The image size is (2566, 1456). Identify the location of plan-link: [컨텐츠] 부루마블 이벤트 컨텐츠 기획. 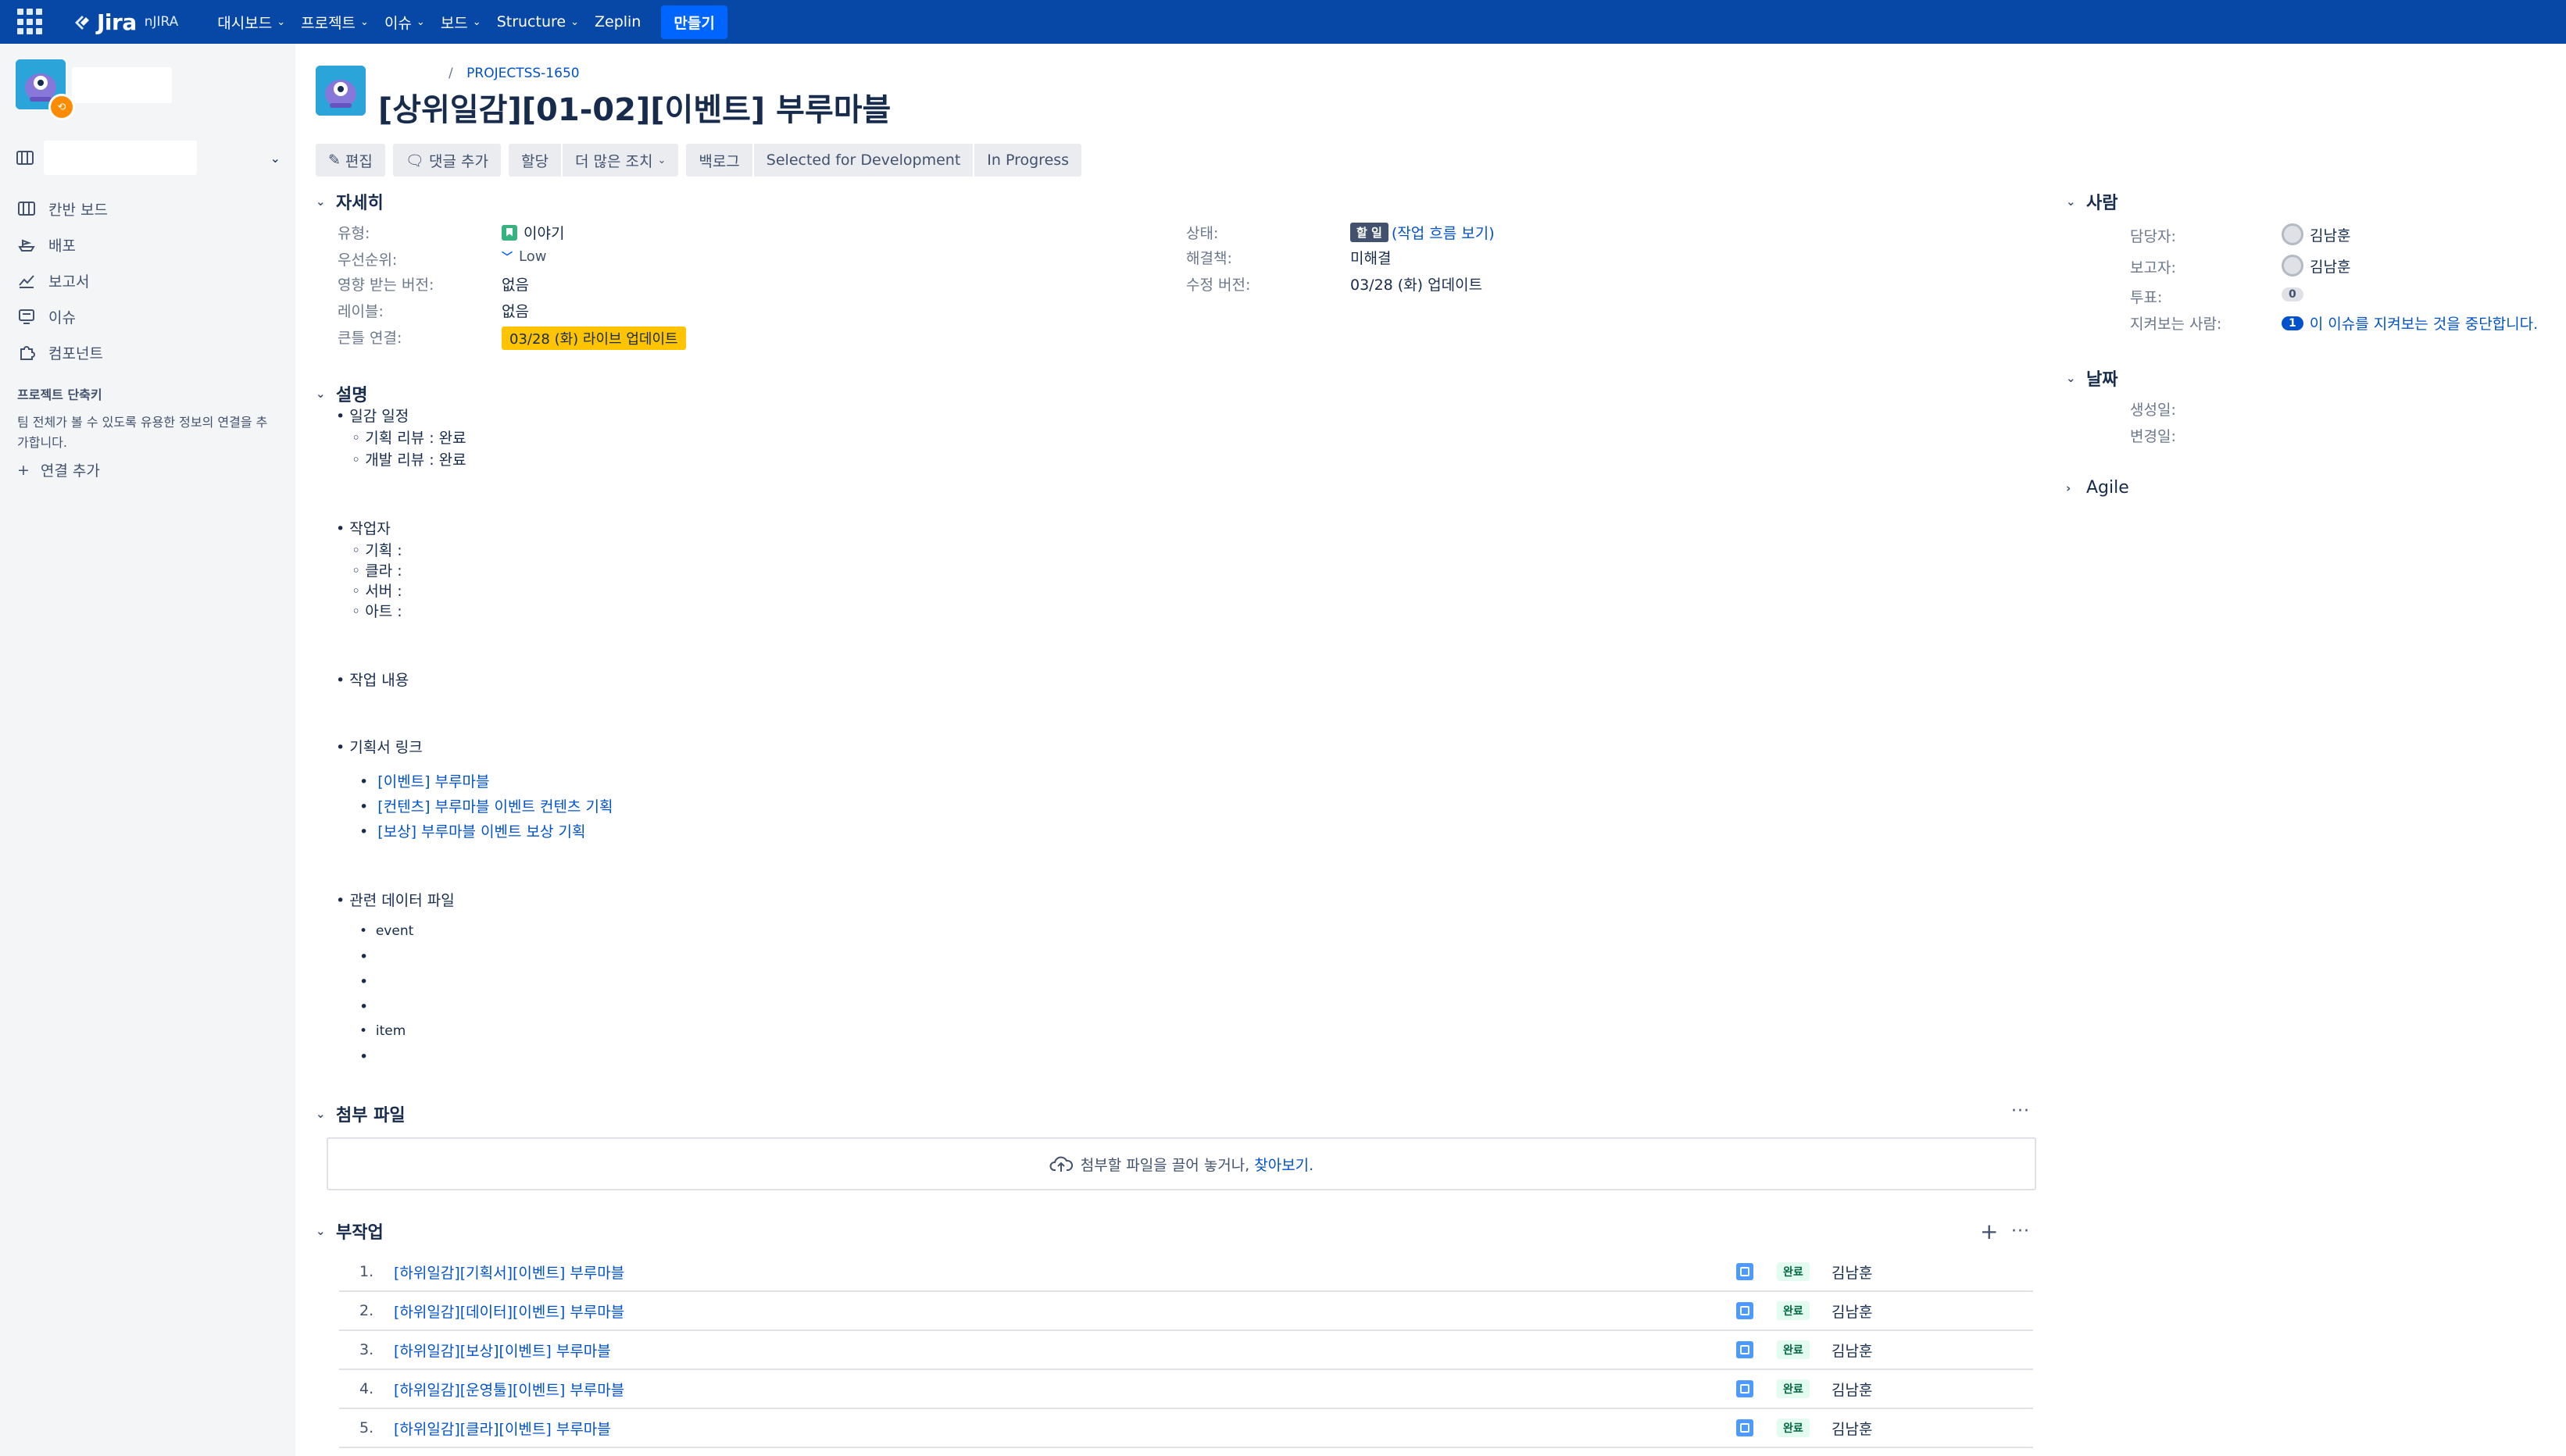
(495, 806).